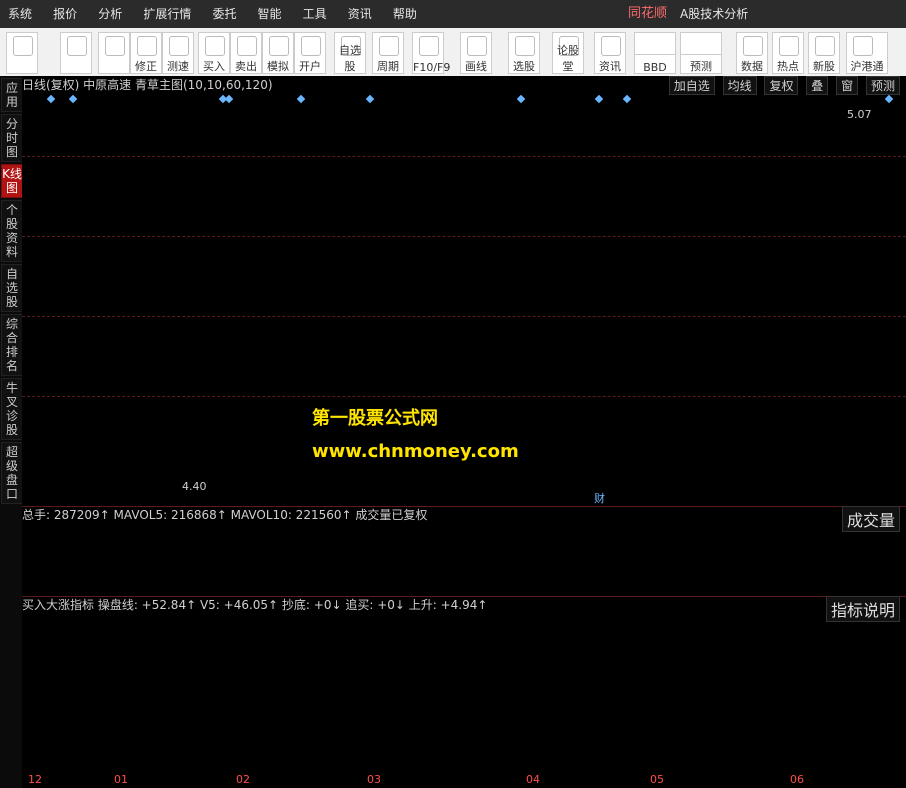 Image resolution: width=906 pixels, height=788 pixels. What do you see at coordinates (405, 14) in the screenshot?
I see `menu-item: 帮助` at bounding box center [405, 14].